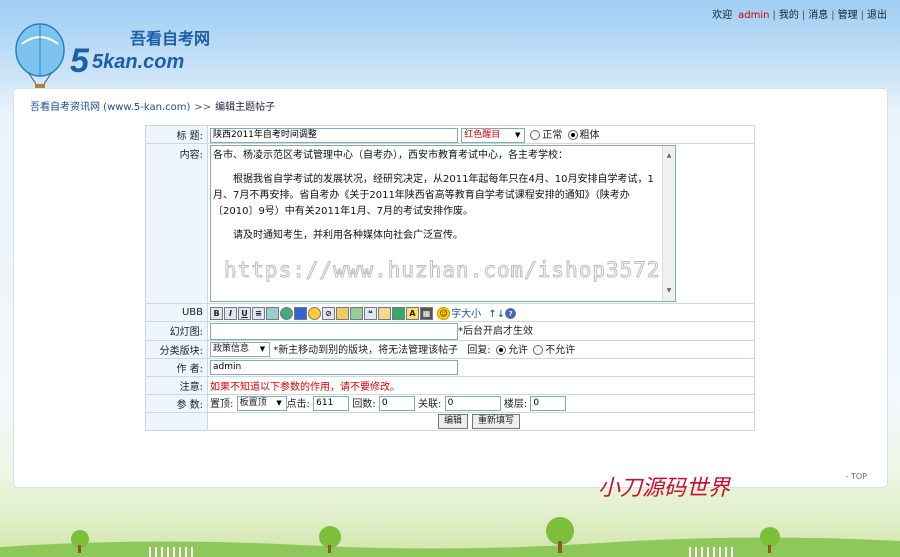 The image size is (900, 557). I want to click on reply-allow-label: 允许, so click(517, 350).